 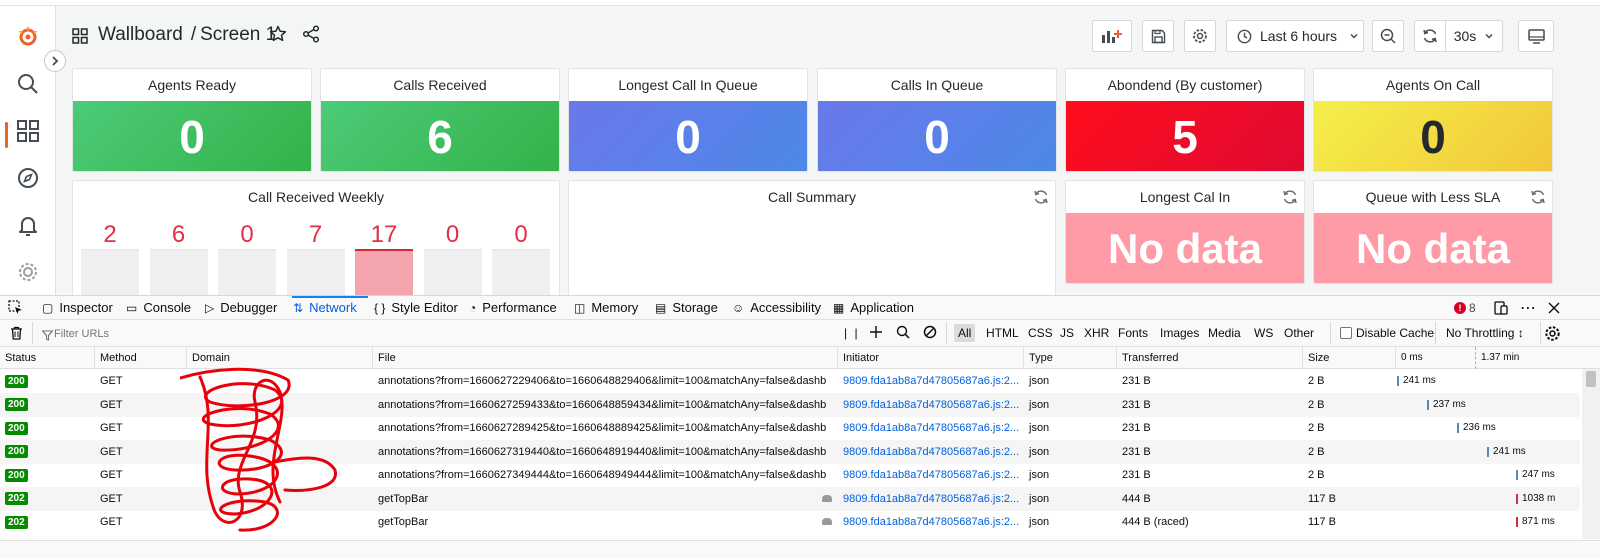 I want to click on disable-cache-checkbox, so click(x=1346, y=333).